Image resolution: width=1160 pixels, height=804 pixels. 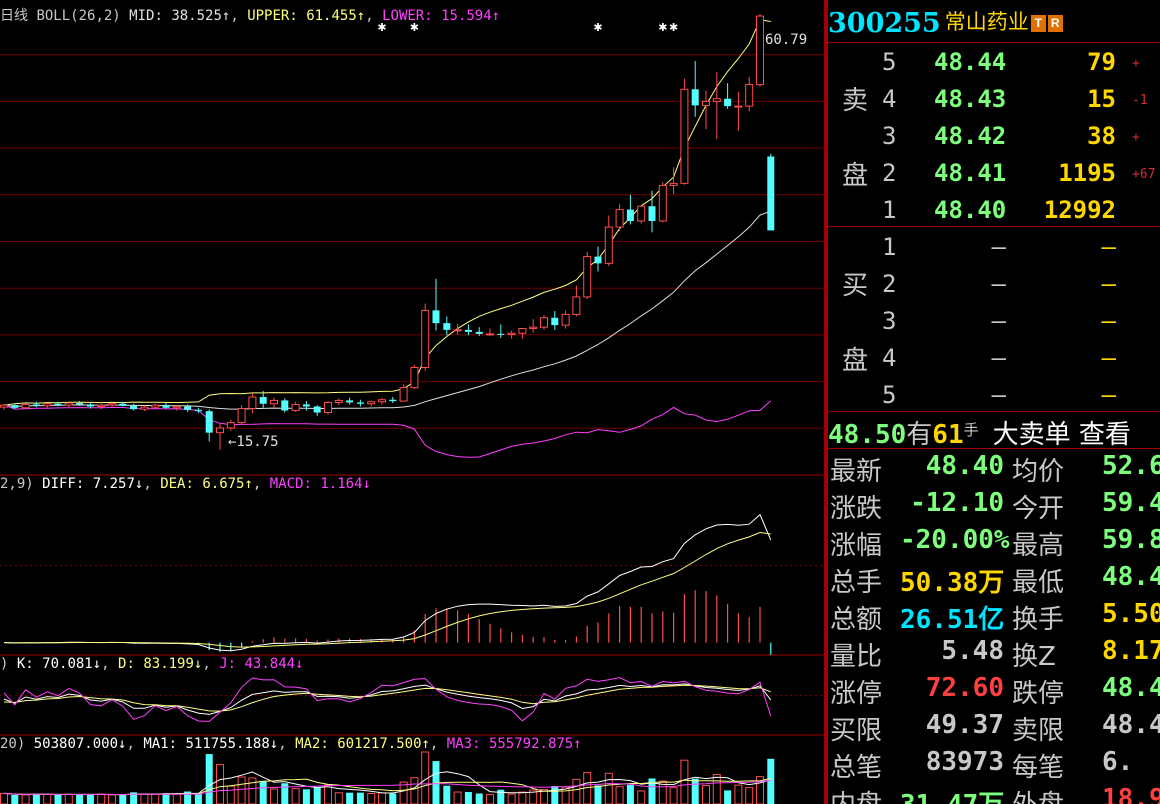 What do you see at coordinates (211, 744) in the screenshot?
I see `vol-ma1: MA1: 511755.188↓` at bounding box center [211, 744].